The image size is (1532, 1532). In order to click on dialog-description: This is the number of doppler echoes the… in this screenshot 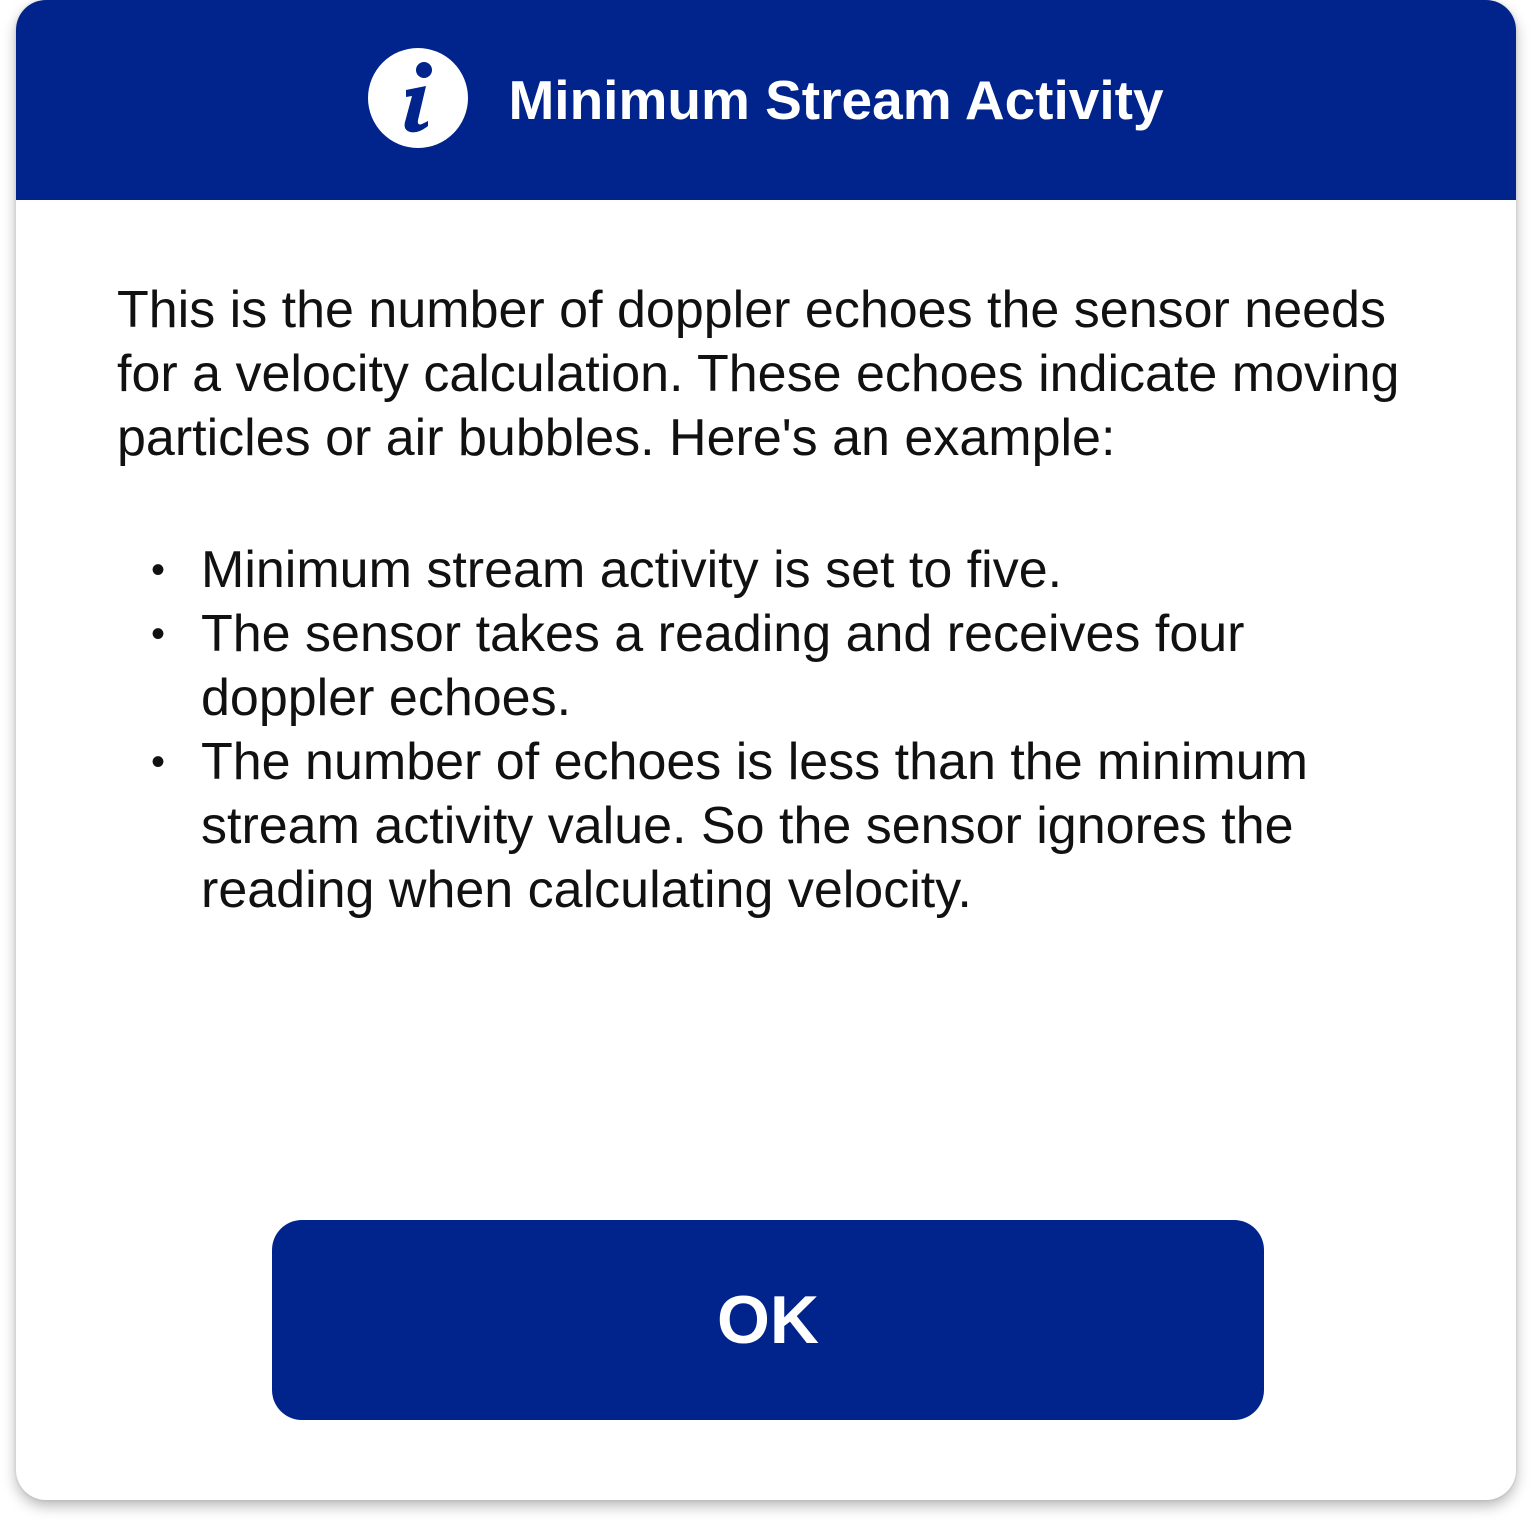, I will do `click(758, 374)`.